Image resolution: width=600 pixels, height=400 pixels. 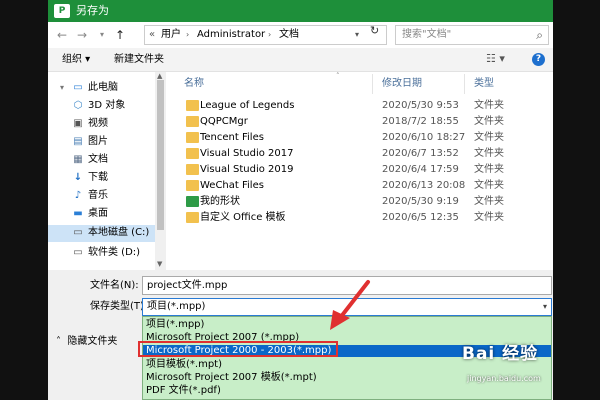 I want to click on annotation-arrow-icon, so click(x=350, y=305).